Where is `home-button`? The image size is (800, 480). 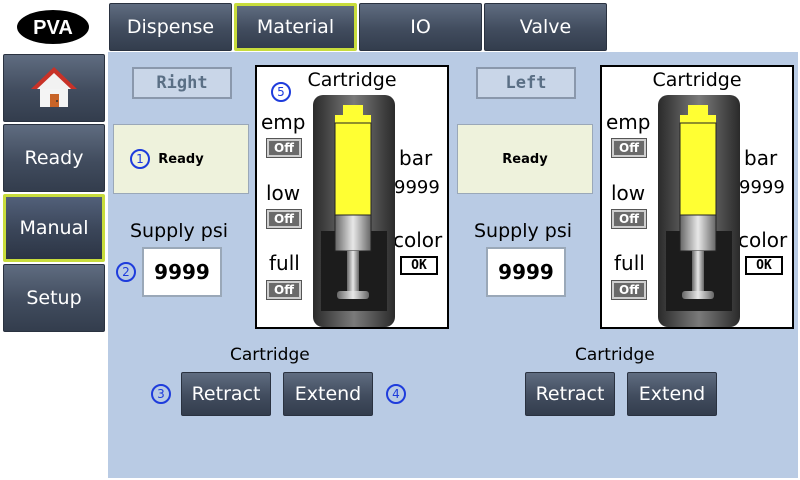 home-button is located at coordinates (54, 88).